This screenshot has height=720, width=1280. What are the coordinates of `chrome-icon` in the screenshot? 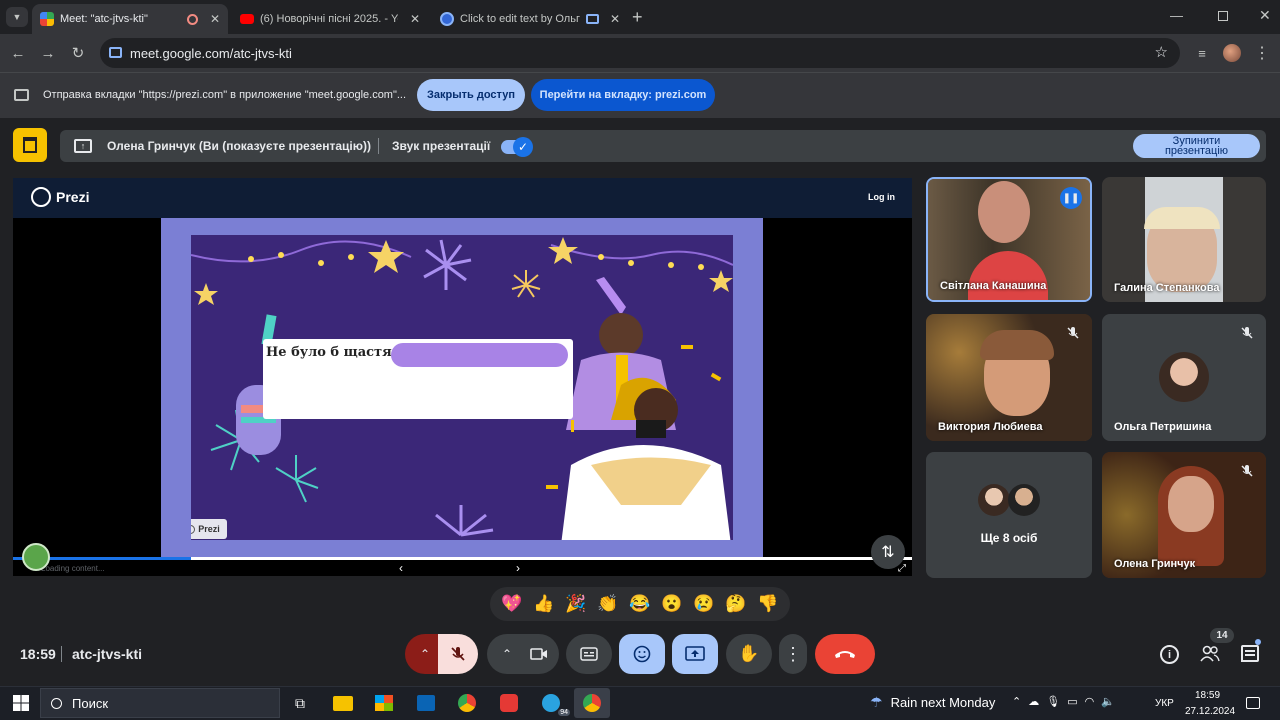 It's located at (467, 703).